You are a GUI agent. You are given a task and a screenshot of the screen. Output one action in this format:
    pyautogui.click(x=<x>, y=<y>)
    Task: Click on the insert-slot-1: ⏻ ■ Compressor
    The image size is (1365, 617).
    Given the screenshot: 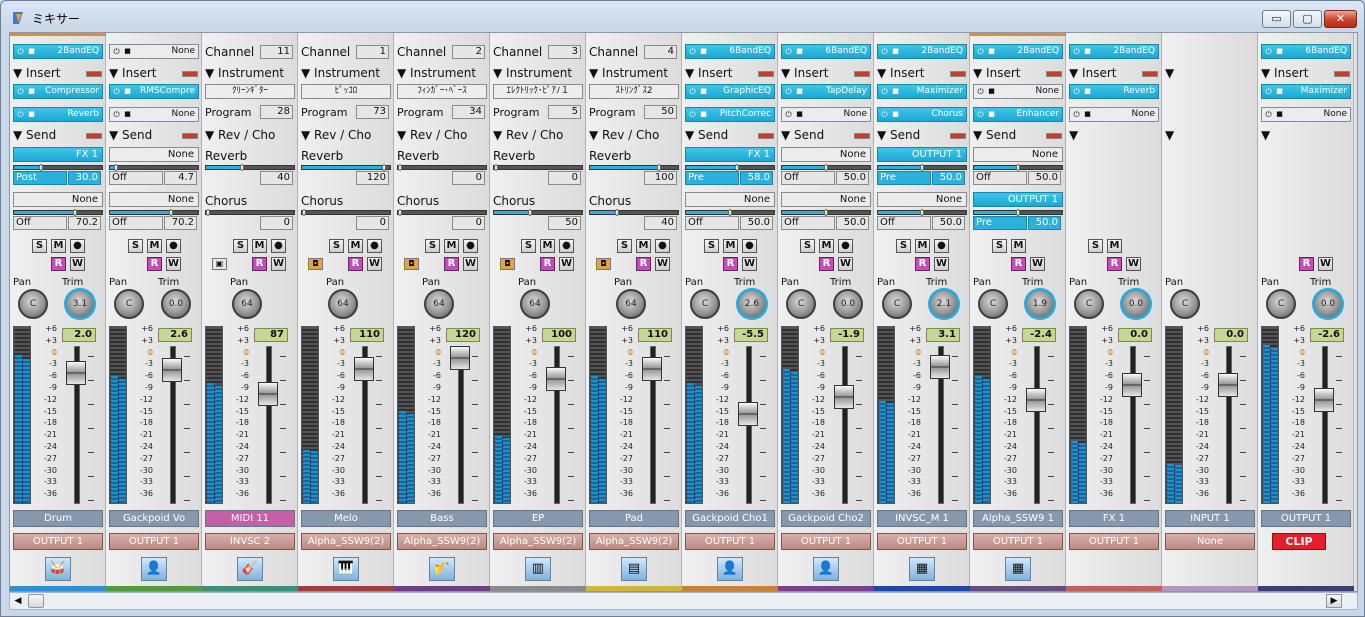 What is the action you would take?
    pyautogui.click(x=58, y=91)
    